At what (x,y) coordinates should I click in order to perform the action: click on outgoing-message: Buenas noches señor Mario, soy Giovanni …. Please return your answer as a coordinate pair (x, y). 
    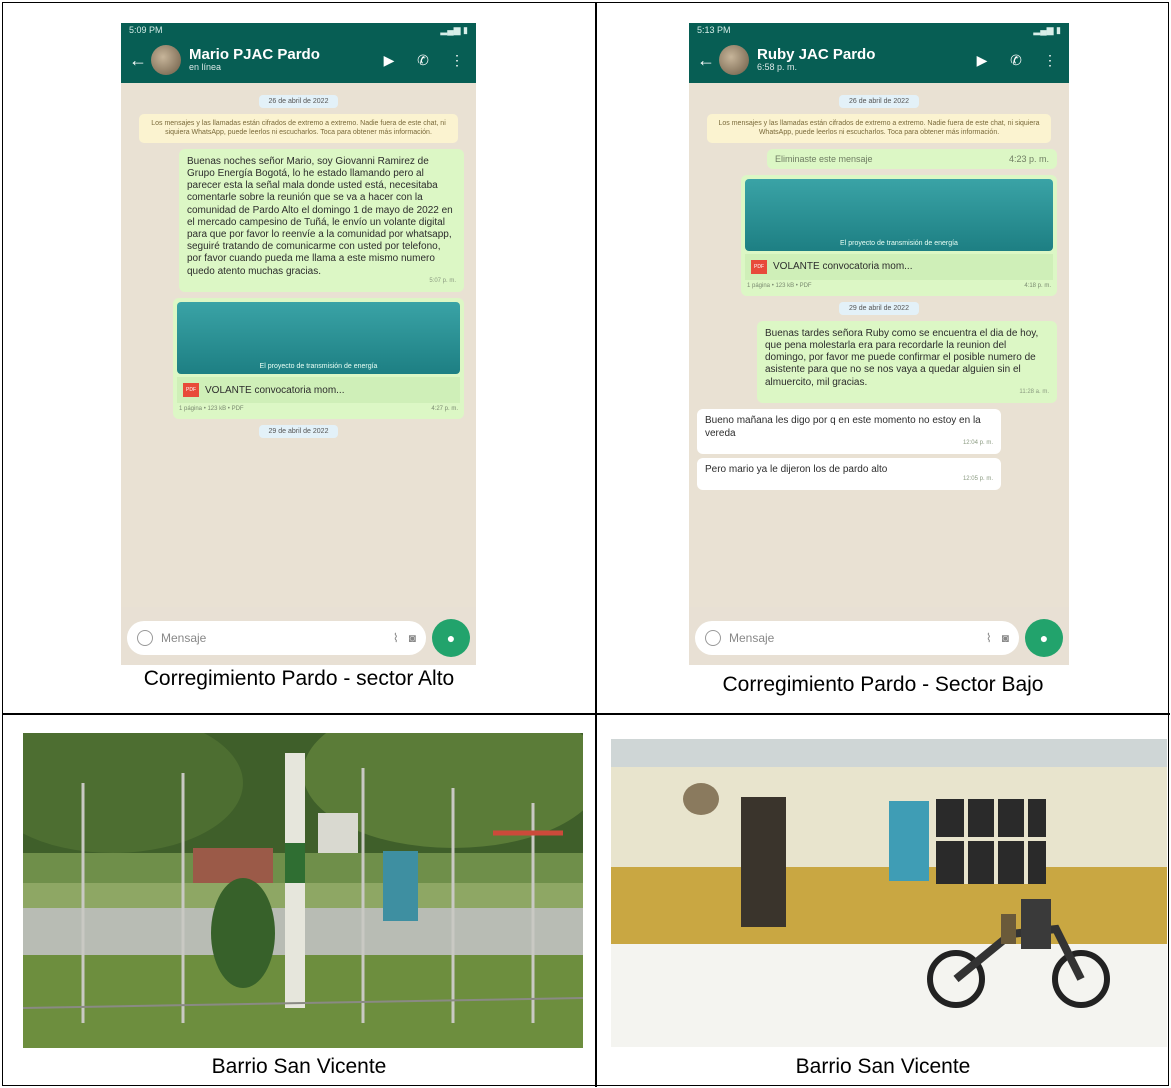
    Looking at the image, I should click on (321, 220).